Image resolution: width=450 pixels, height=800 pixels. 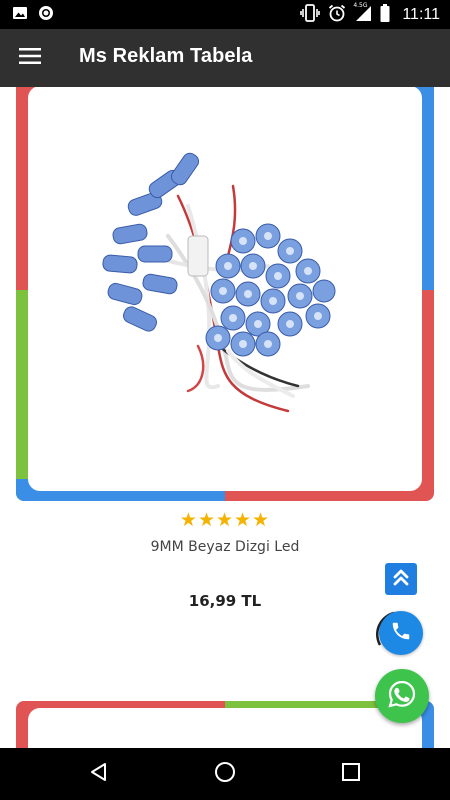 I want to click on back-icon, so click(x=99, y=774).